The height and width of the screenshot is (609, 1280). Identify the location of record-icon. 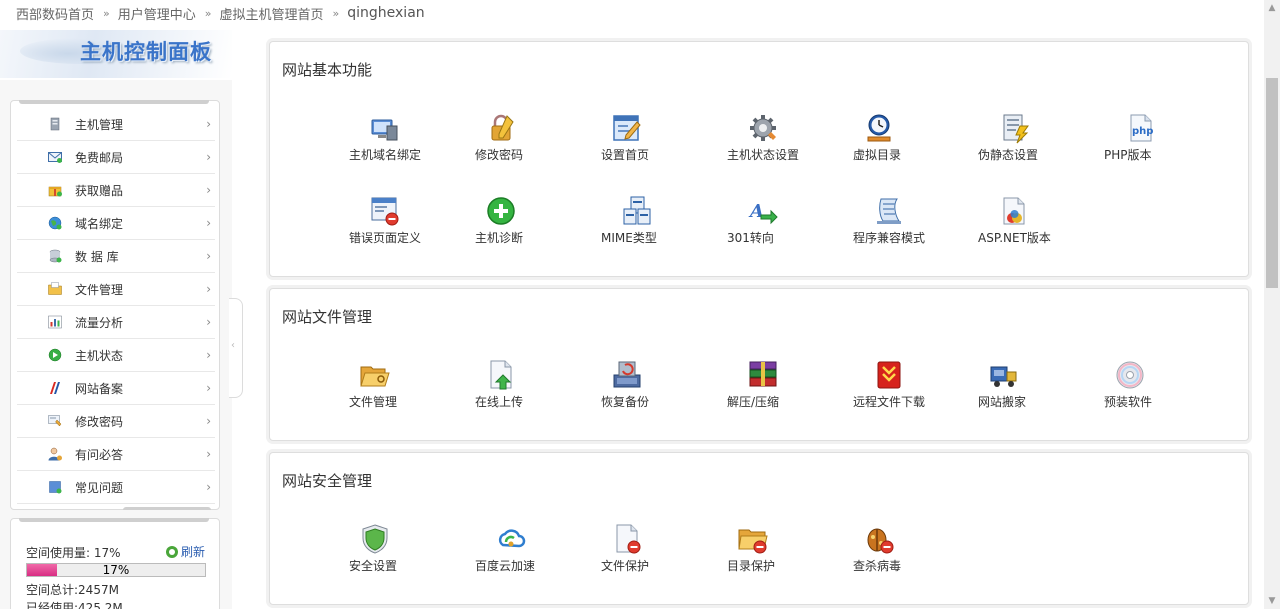
(55, 388).